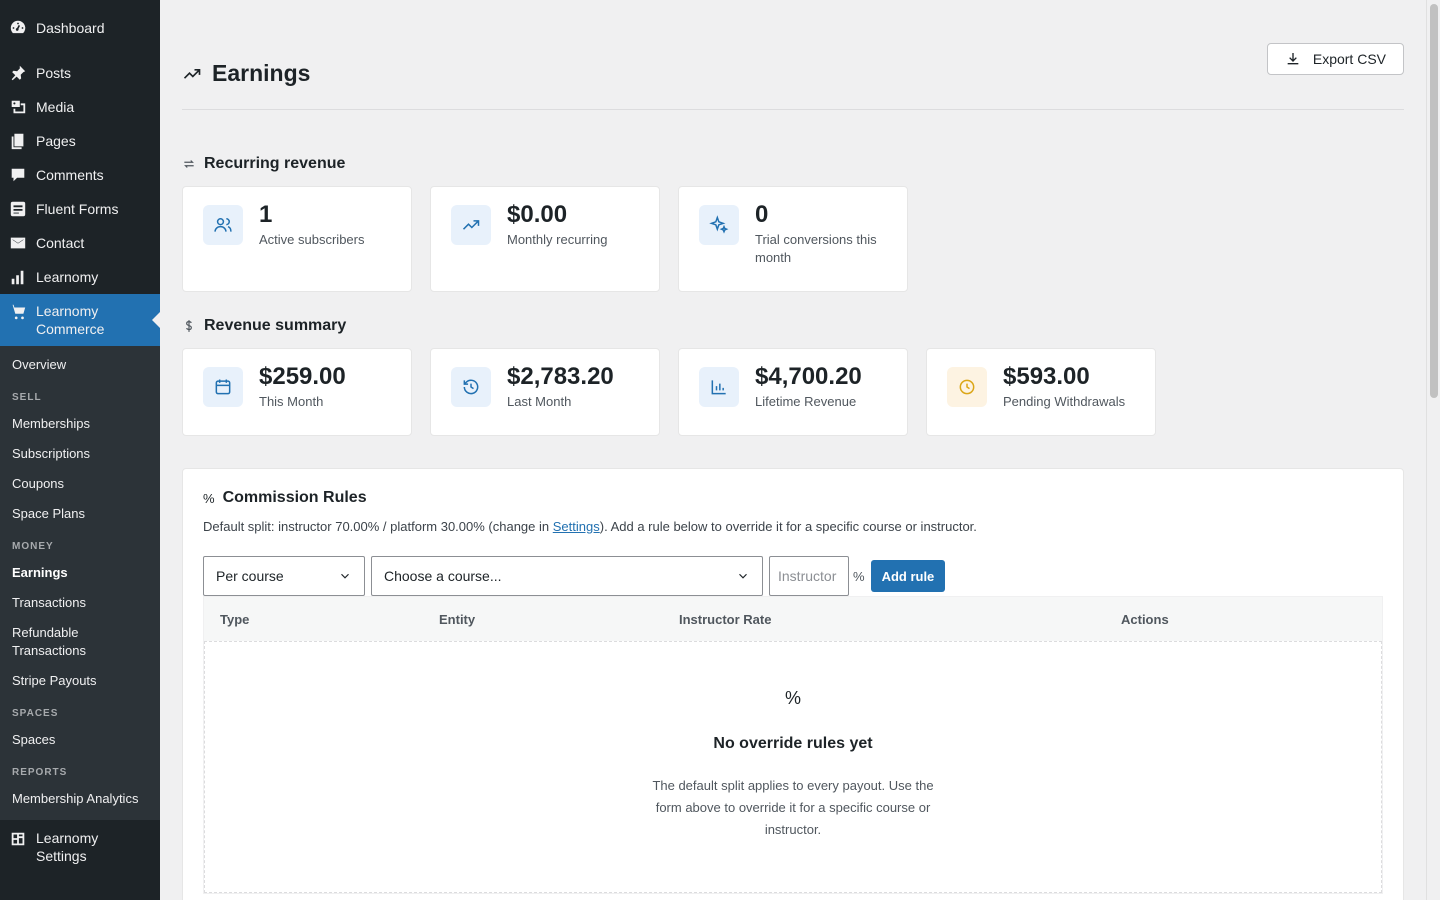 This screenshot has width=1440, height=900. I want to click on submenu-coupons: Coupons, so click(80, 484).